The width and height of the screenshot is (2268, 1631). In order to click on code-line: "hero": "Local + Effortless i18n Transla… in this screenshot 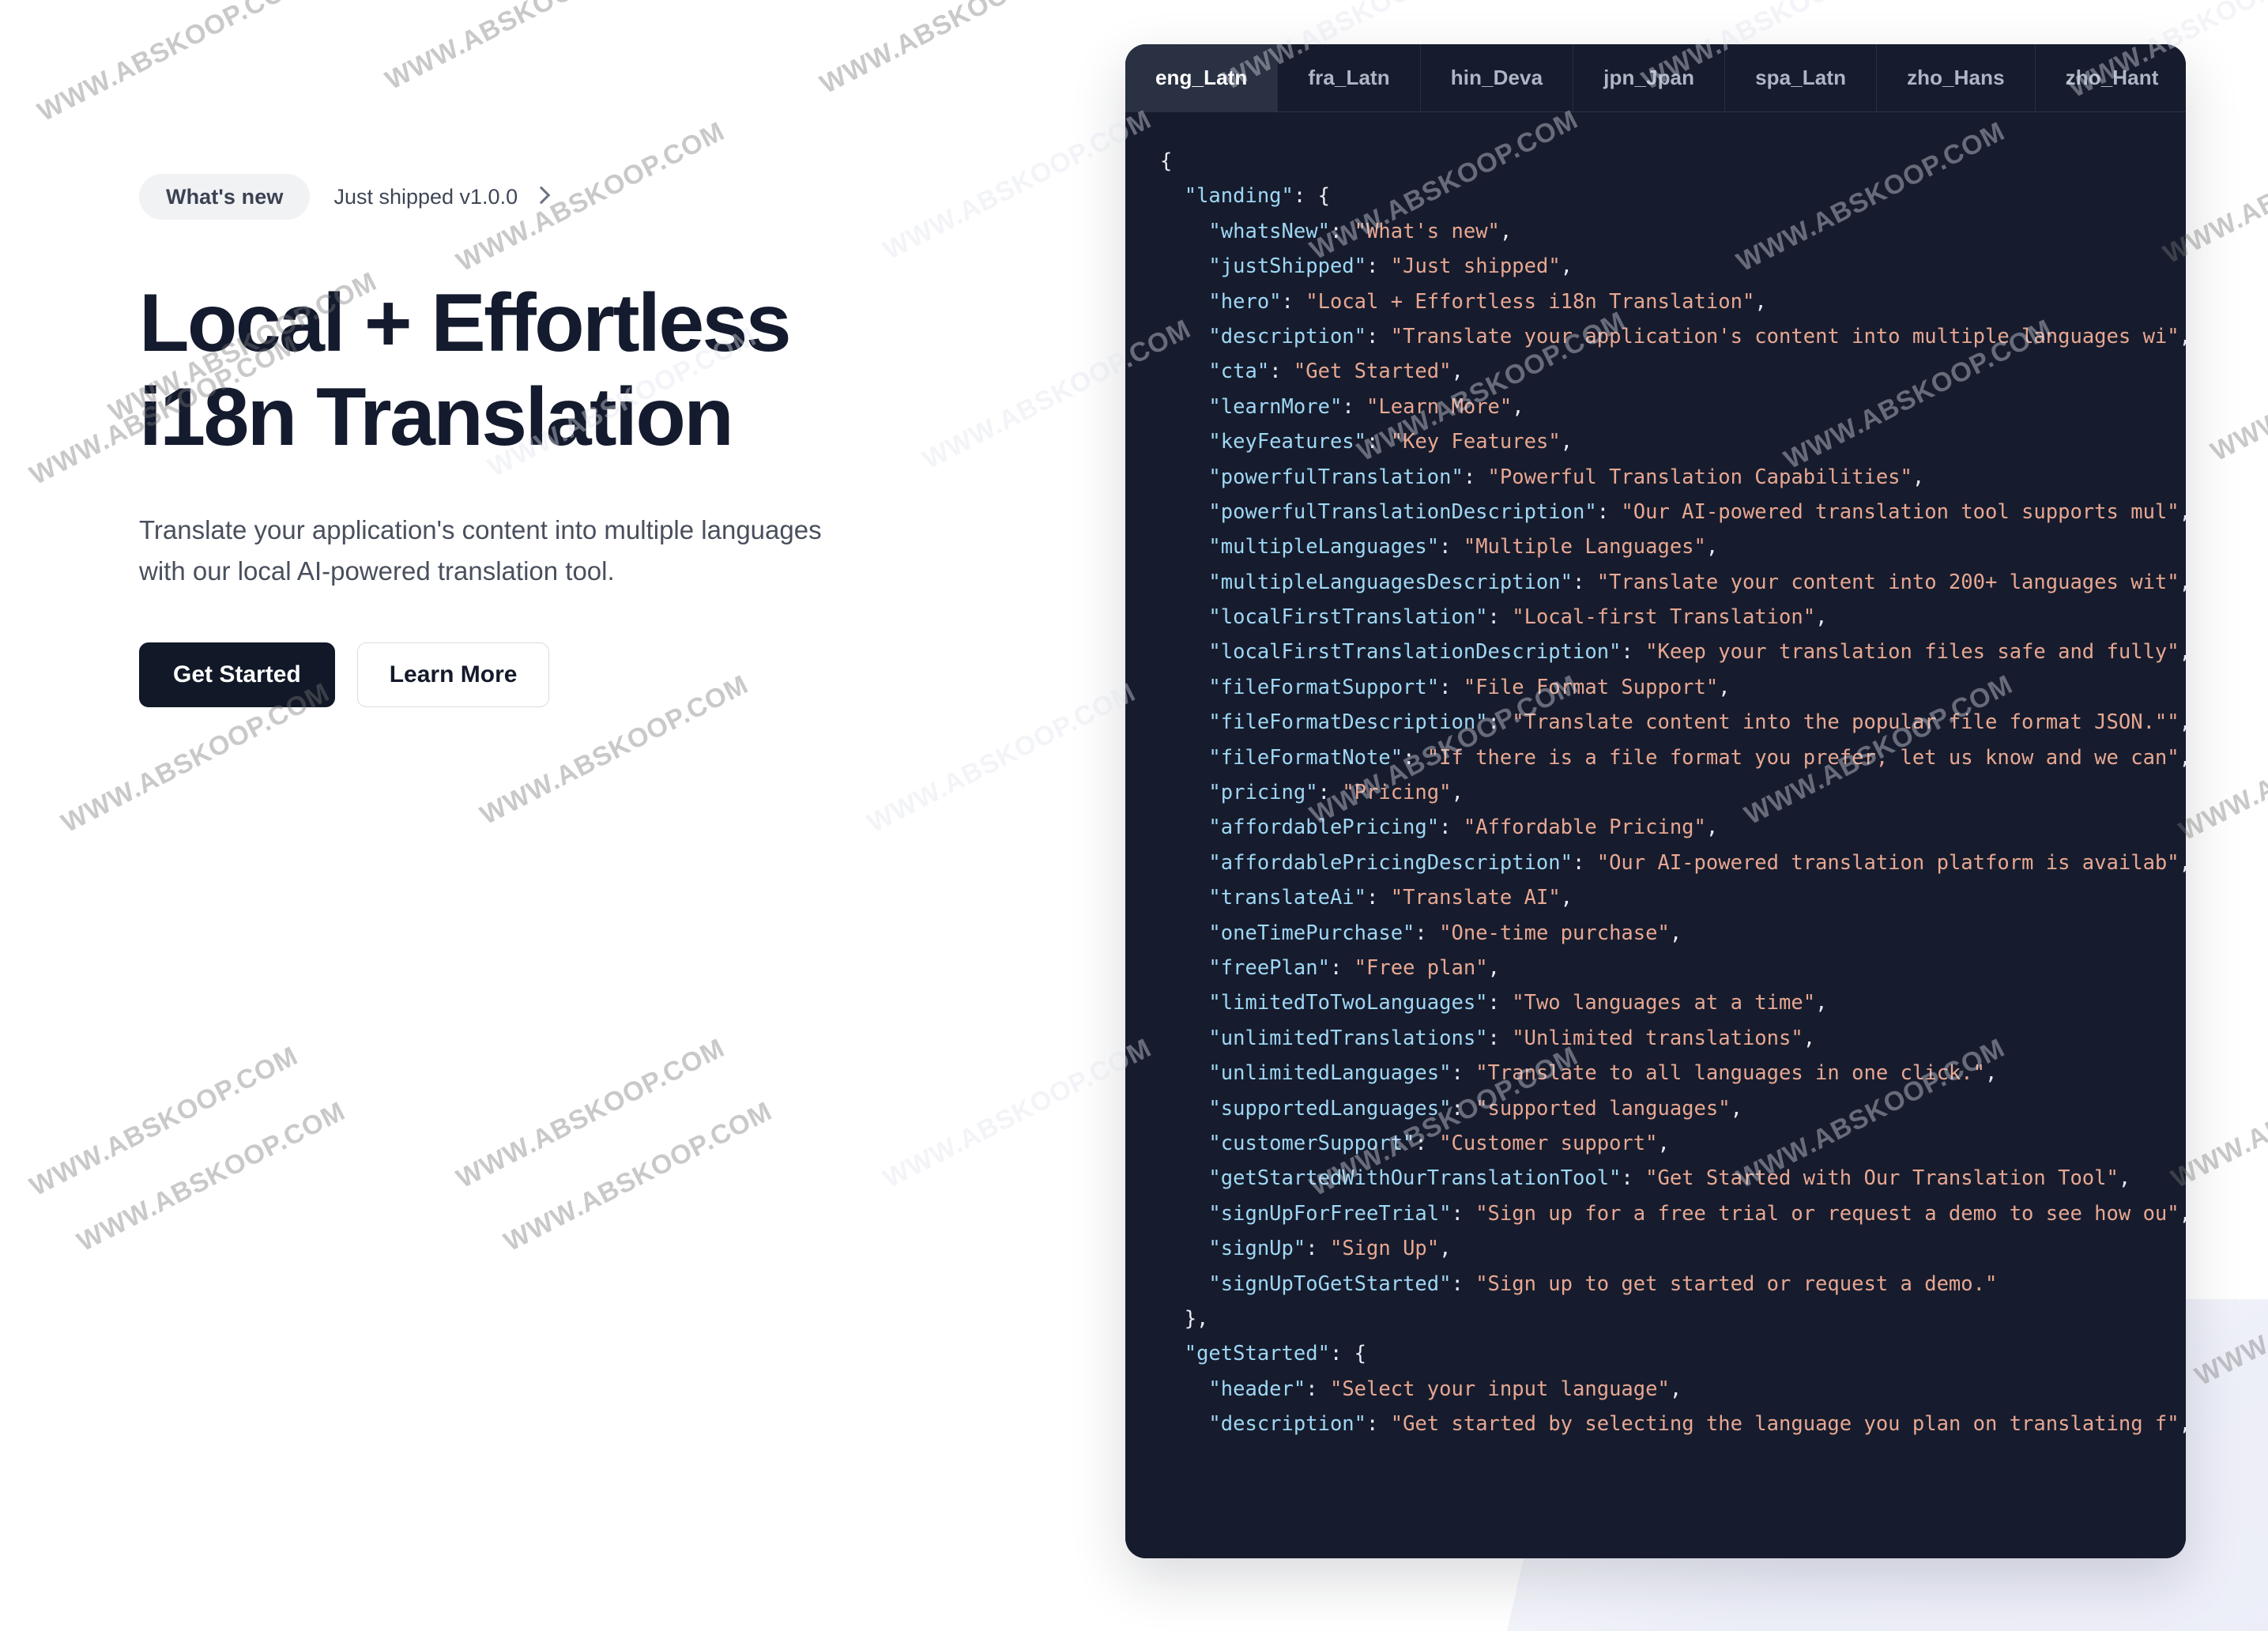, I will do `click(1488, 301)`.